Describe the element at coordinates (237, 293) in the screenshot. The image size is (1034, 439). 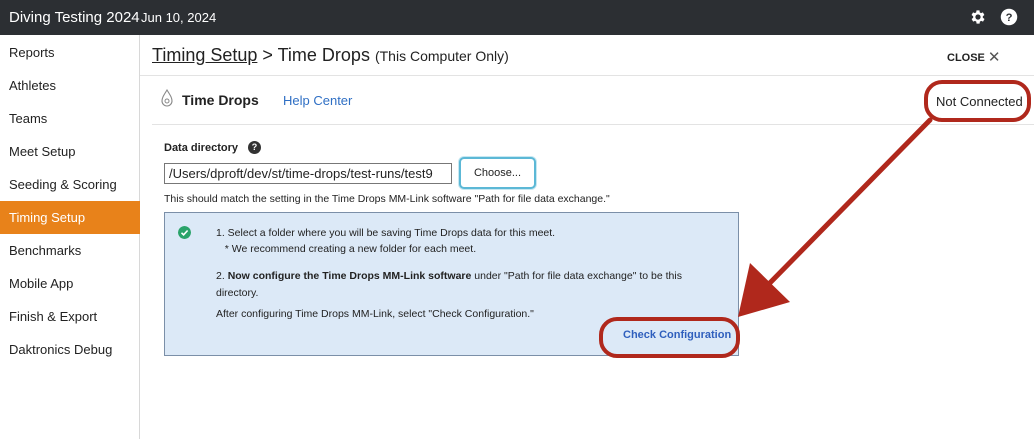
I see `step-2-continuation: directory.` at that location.